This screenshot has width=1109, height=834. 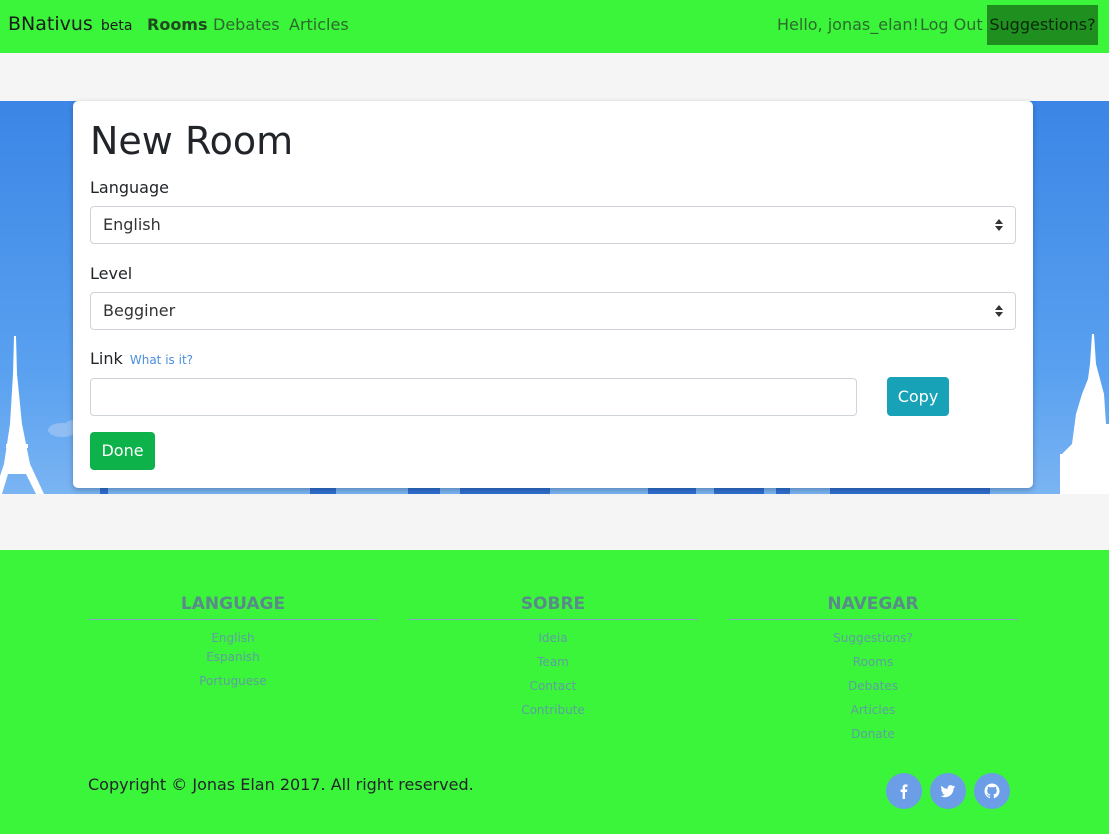 I want to click on footer-link-contact: Contact, so click(x=553, y=690).